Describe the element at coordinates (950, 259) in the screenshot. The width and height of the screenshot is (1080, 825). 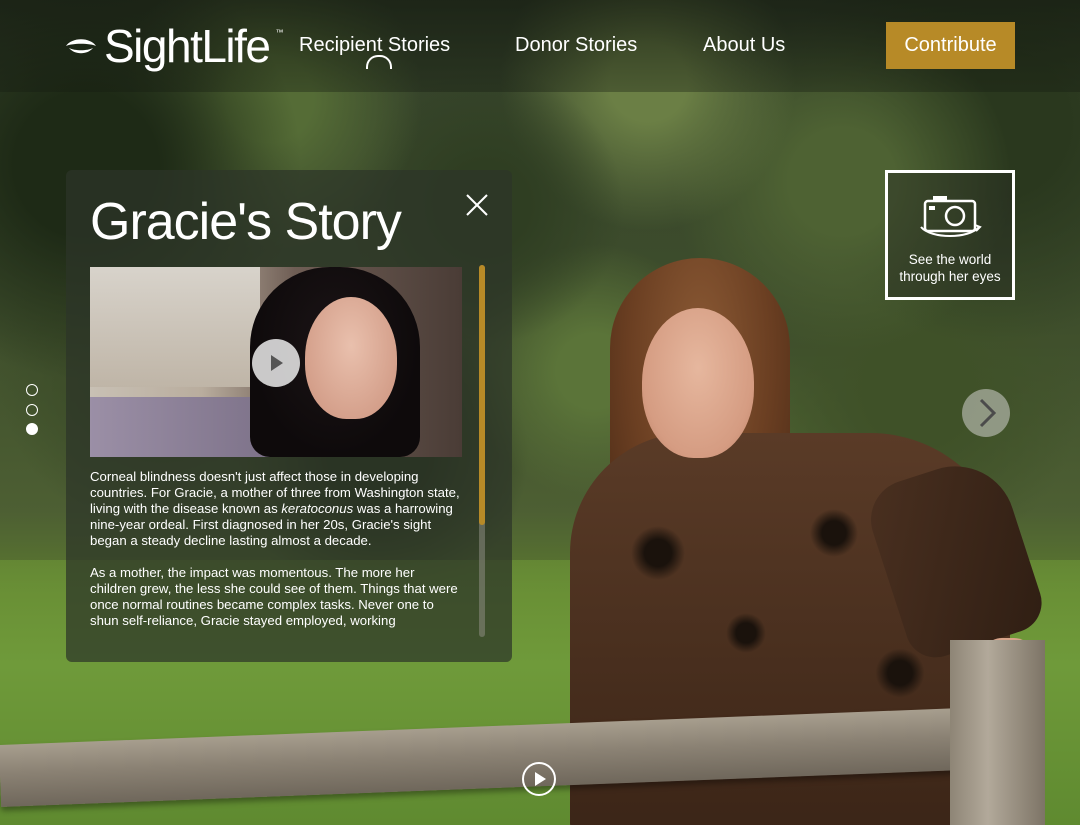
I see `see-world-line-1: See the world` at that location.